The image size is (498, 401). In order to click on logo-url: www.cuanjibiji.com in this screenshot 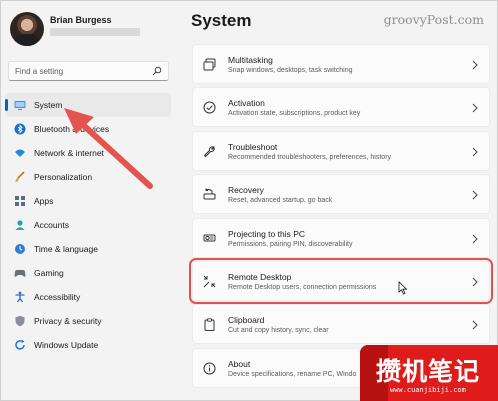, I will do `click(428, 390)`.